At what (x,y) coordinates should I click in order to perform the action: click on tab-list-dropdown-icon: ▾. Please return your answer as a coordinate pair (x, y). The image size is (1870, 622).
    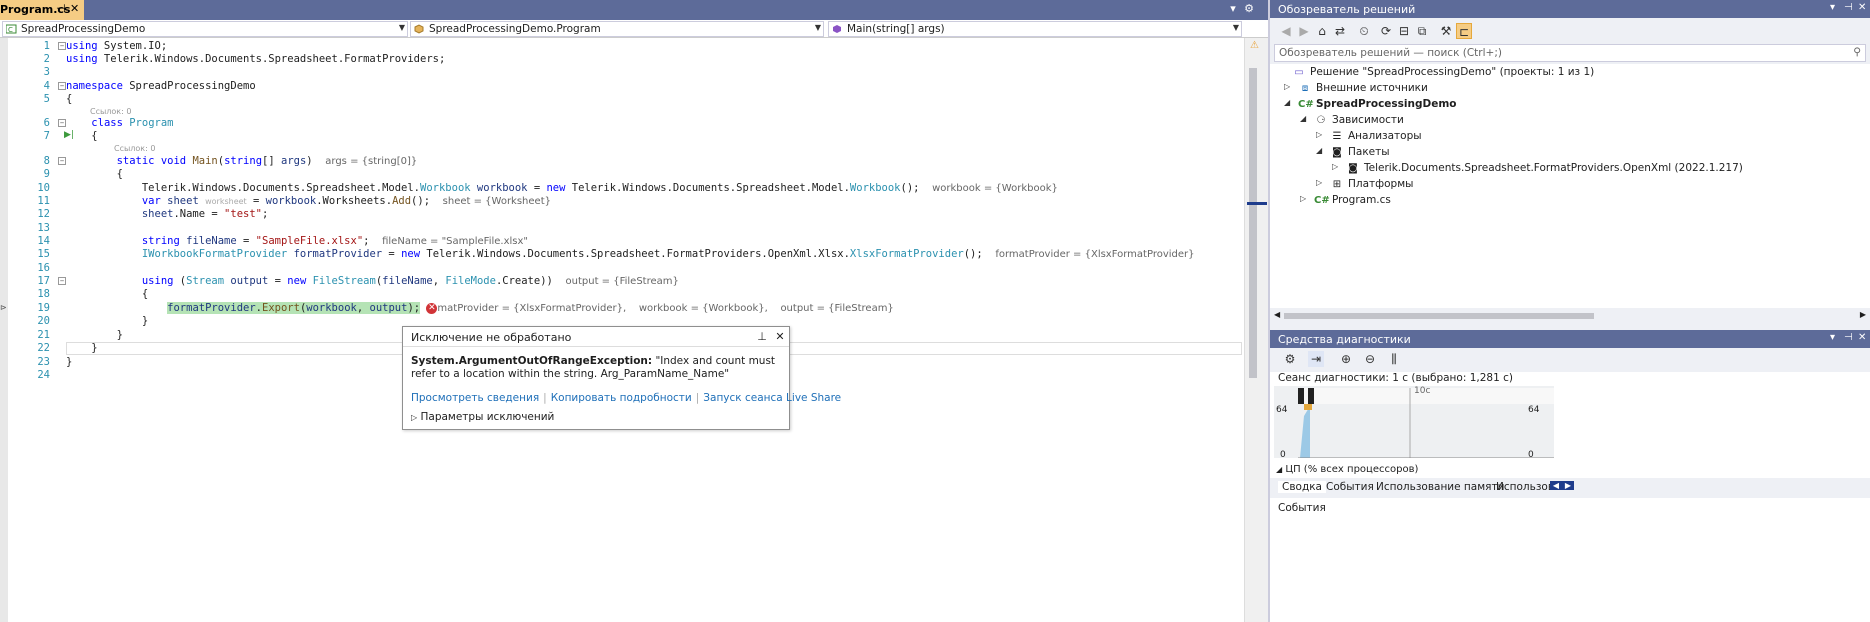
    Looking at the image, I should click on (1233, 8).